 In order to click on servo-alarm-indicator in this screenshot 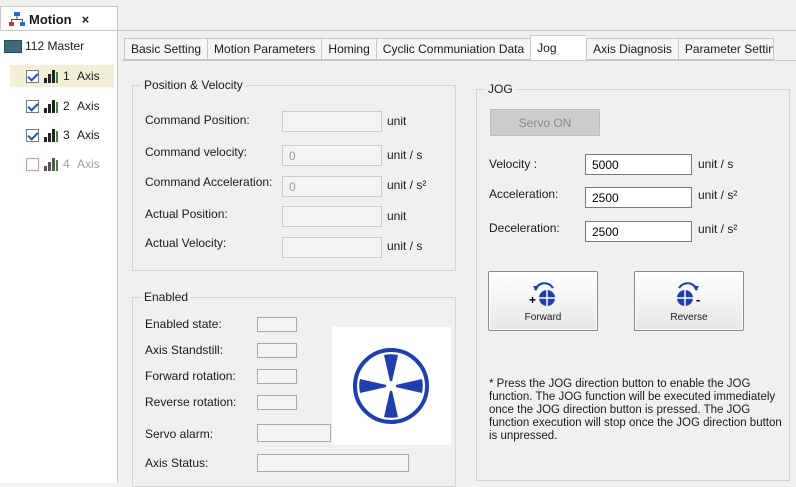, I will do `click(294, 433)`.